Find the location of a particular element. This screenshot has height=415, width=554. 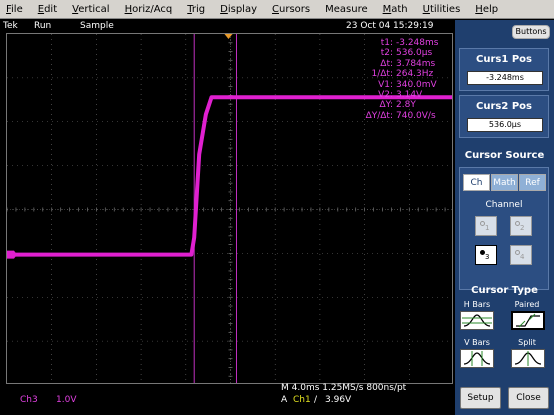

readout-value: 2.8Y is located at coordinates (406, 105).